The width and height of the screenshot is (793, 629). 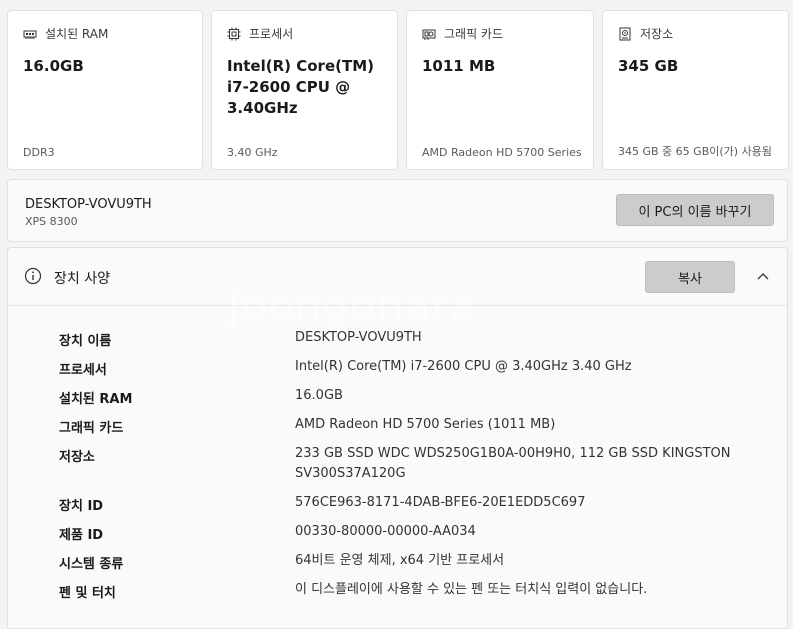 I want to click on spec-value: 576CE963-8171-4DAB-BFE6-20E1EDD5C697, so click(x=440, y=502).